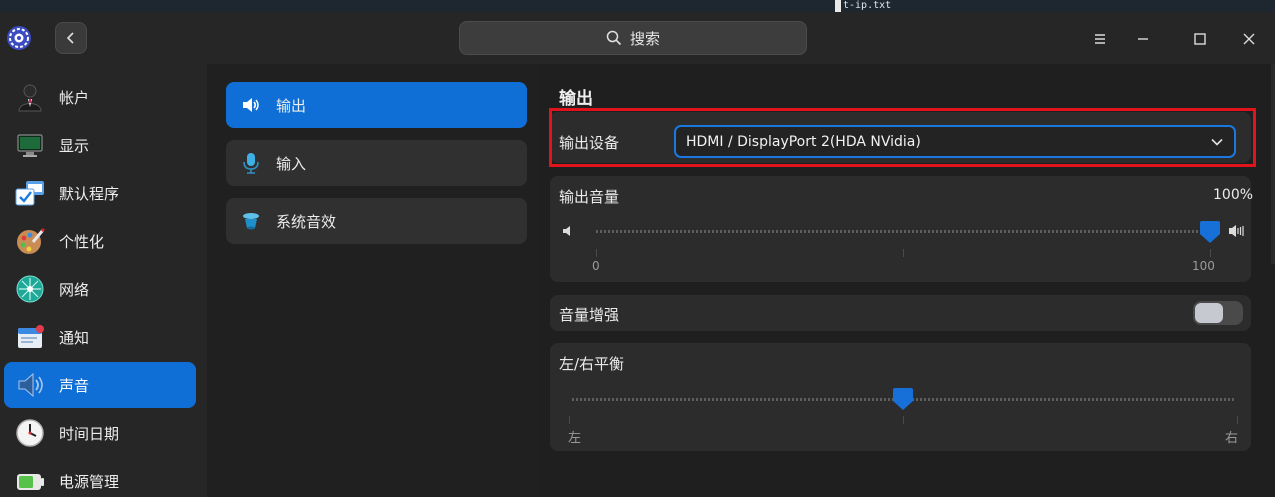  Describe the element at coordinates (589, 315) in the screenshot. I see `volume-boost-label: 音量增强` at that location.